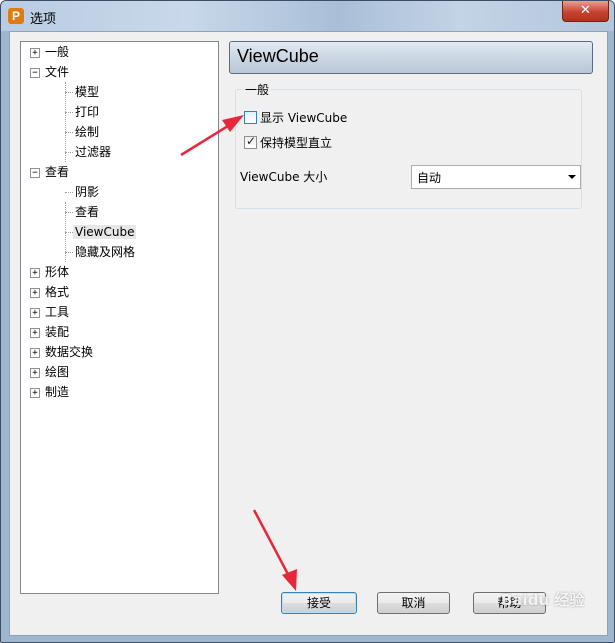 The width and height of the screenshot is (615, 643). I want to click on annotation-arrows, so click(238, 353).